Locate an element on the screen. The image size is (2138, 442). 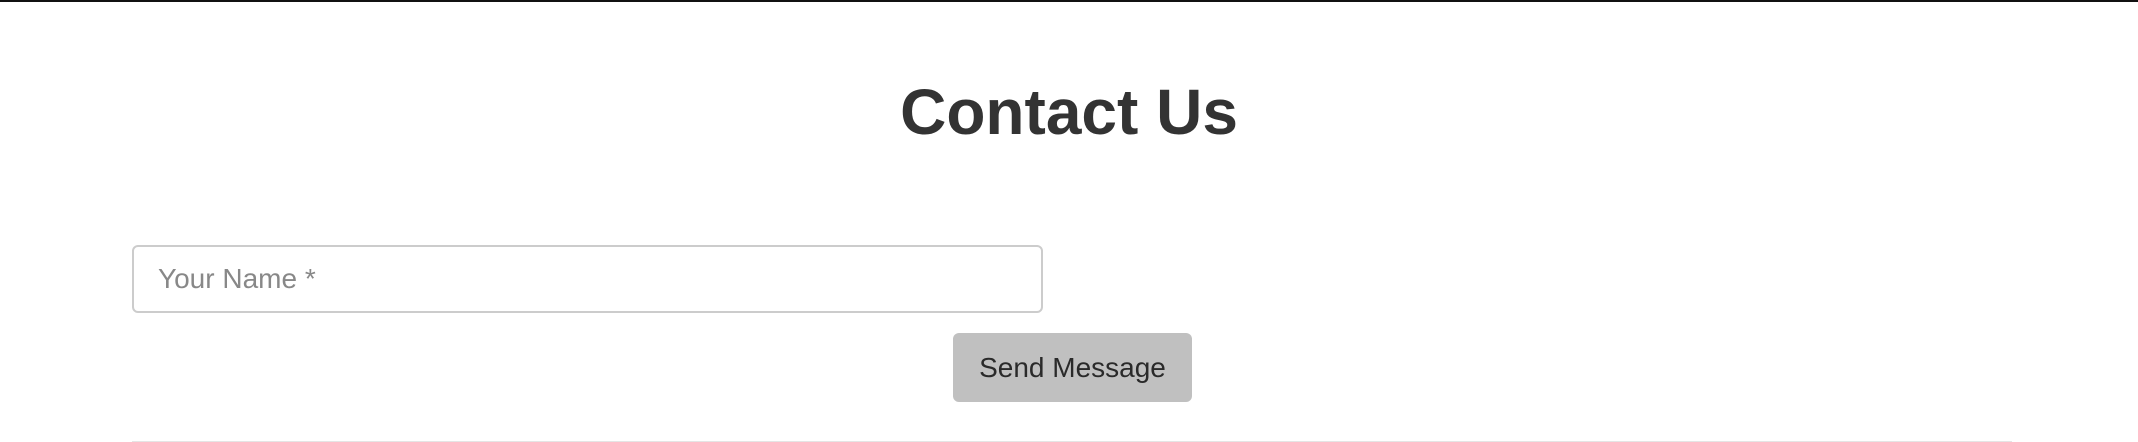
name-input is located at coordinates (587, 279).